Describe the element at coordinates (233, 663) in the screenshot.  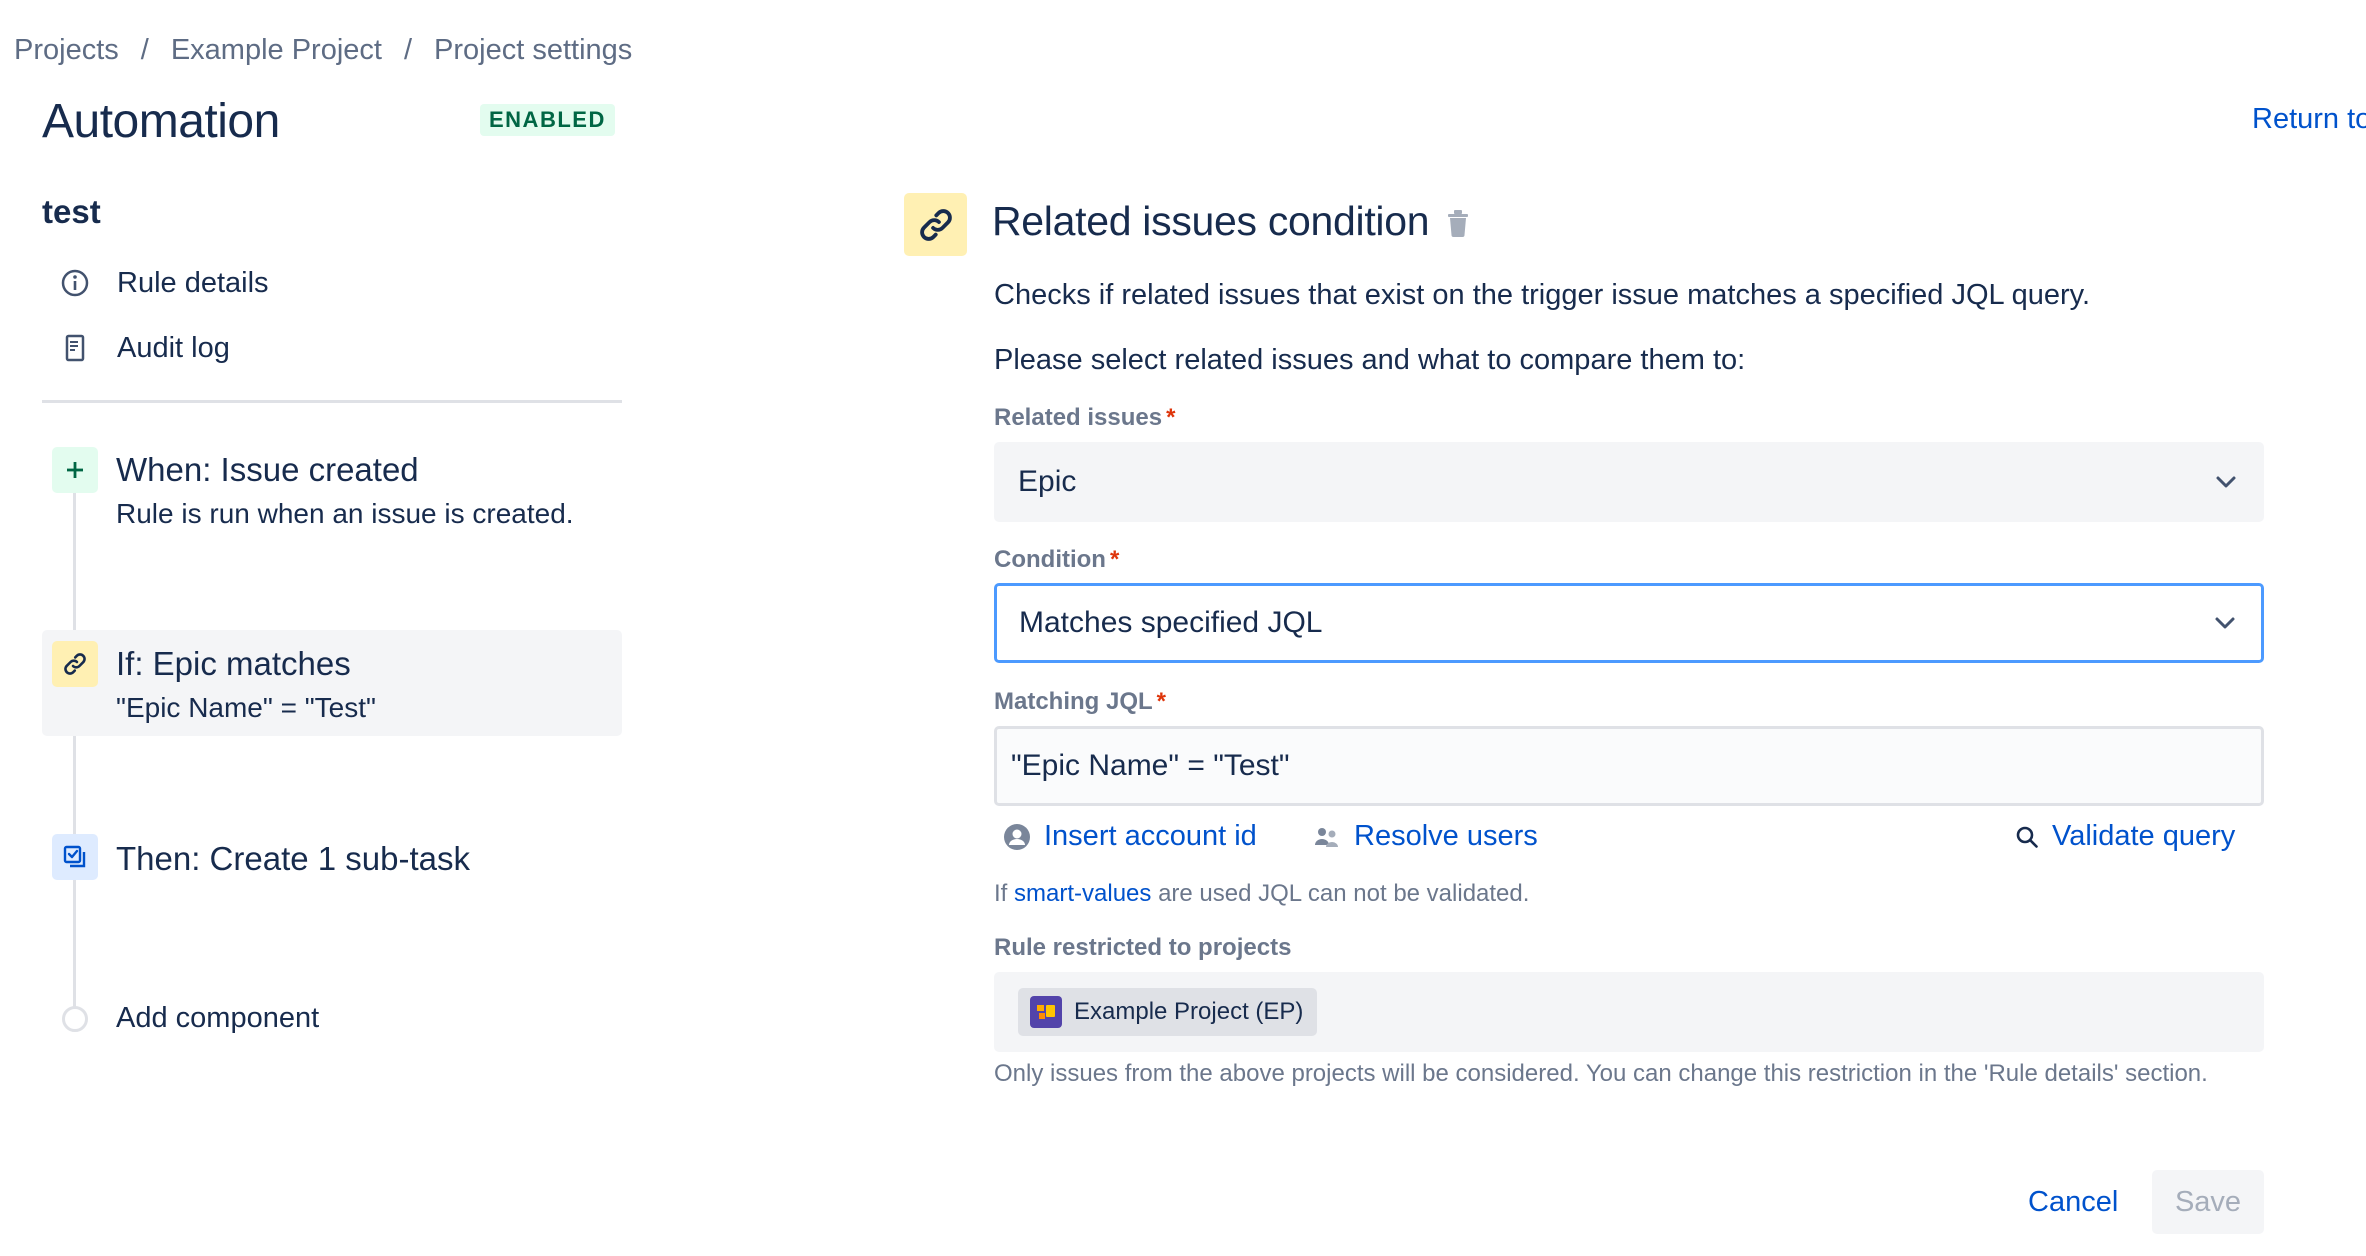
I see `step-title: If: Epic matches` at that location.